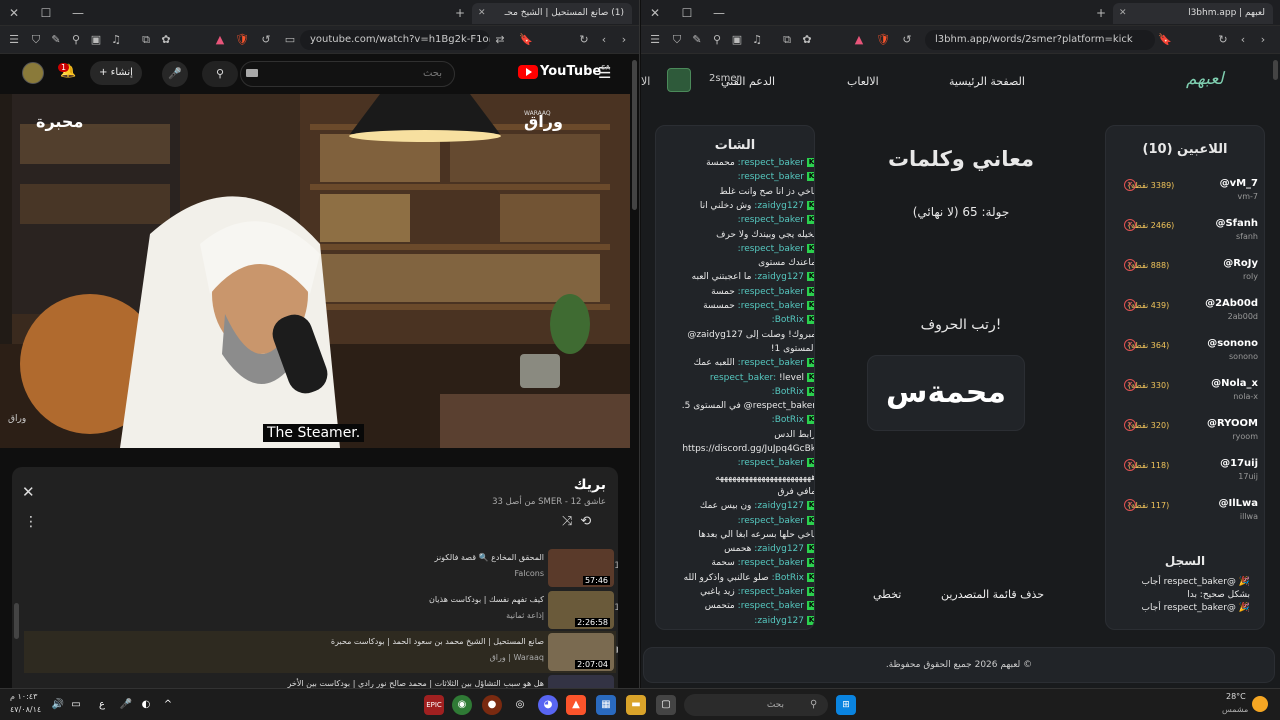  I want to click on tab-l3bhm: ✕ لعبهم | l3bhm.app, so click(1193, 13).